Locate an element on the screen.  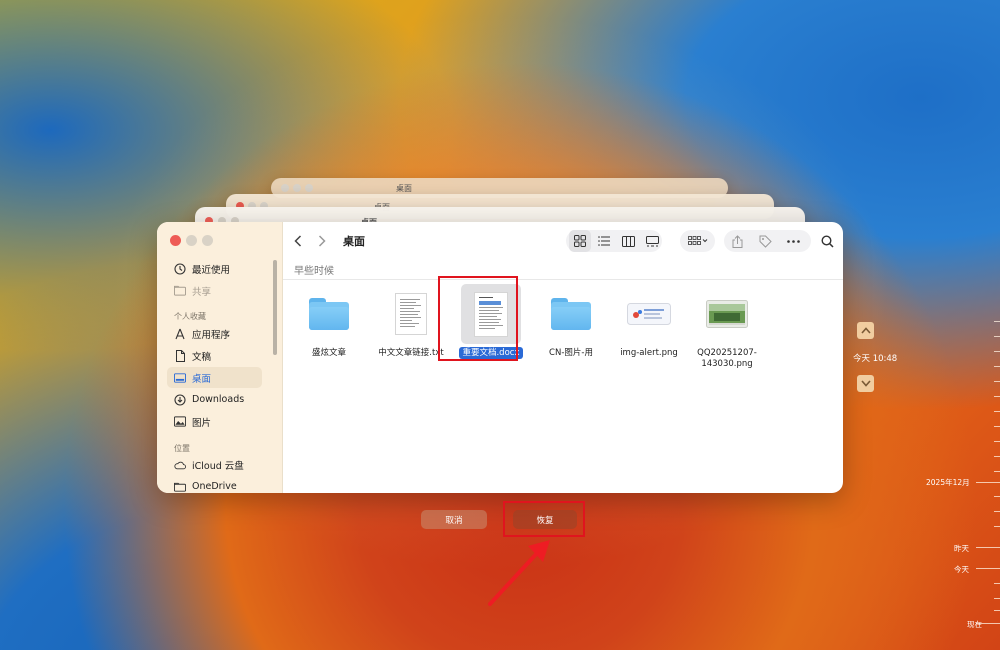
document-icon is located at coordinates (180, 355).